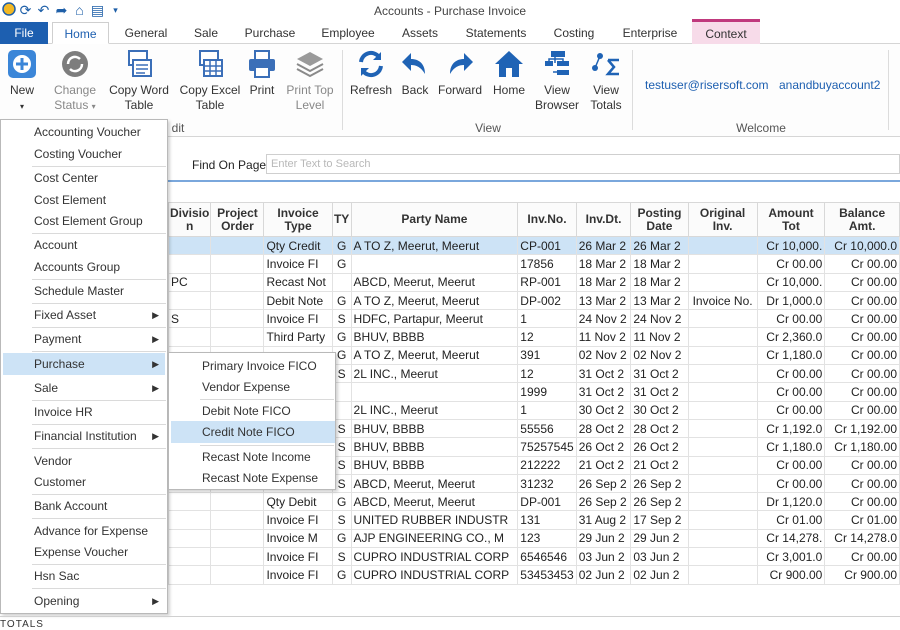 The image size is (900, 630). What do you see at coordinates (829, 85) in the screenshot?
I see `account-link: anandbuyaccount2` at bounding box center [829, 85].